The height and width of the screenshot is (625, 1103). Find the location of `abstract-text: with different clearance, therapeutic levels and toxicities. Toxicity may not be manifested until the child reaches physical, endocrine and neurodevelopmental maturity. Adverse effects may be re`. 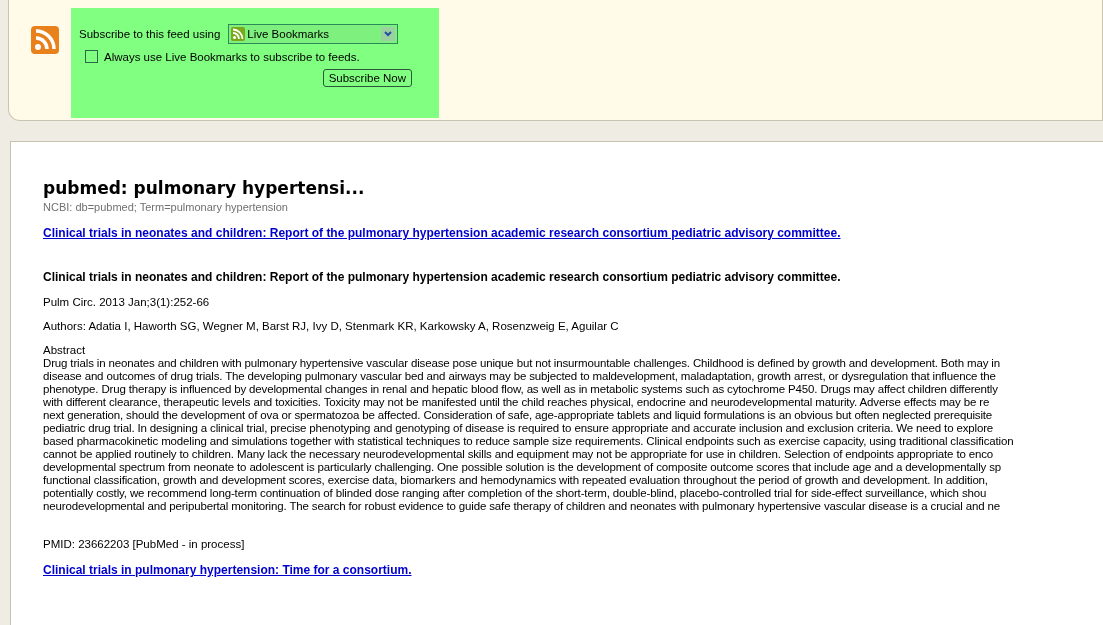

abstract-text: with different clearance, therapeutic levels and toxicities. Toxicity may not be manifested until the child reaches physical, endocrine and neurodevelopmental maturity. Adverse effects may be re is located at coordinates (517, 402).